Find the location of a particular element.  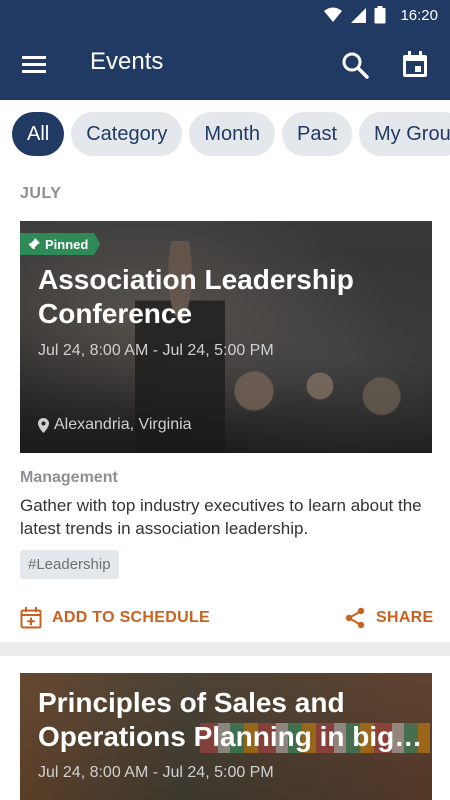

event-date: Jul 24, 8:00 AM - Jul 24, 5:00 PM is located at coordinates (156, 350).